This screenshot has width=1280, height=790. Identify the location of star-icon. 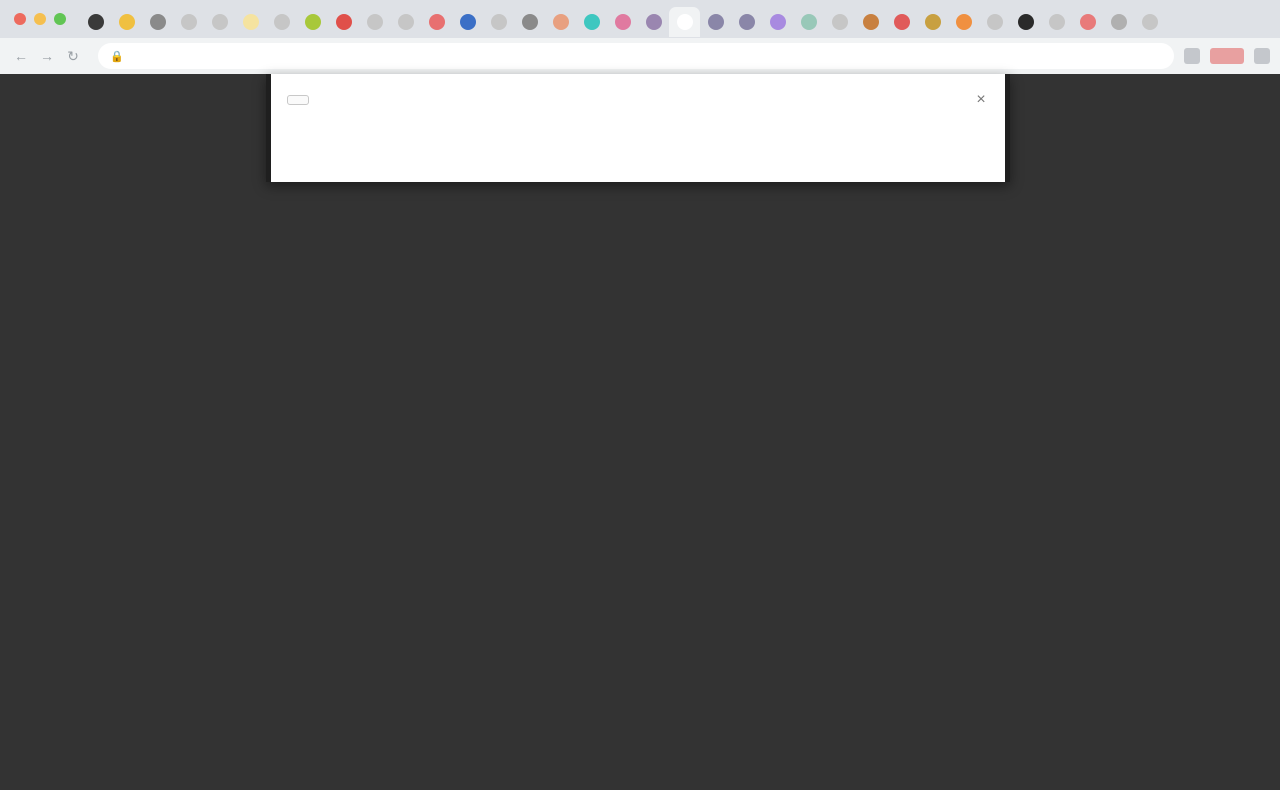
(1192, 56).